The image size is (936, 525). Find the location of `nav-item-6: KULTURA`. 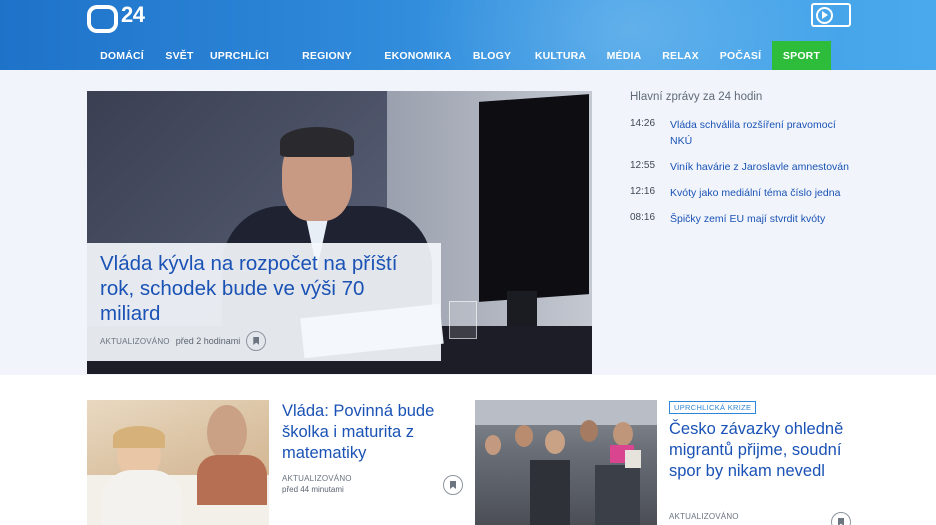

nav-item-6: KULTURA is located at coordinates (560, 55).